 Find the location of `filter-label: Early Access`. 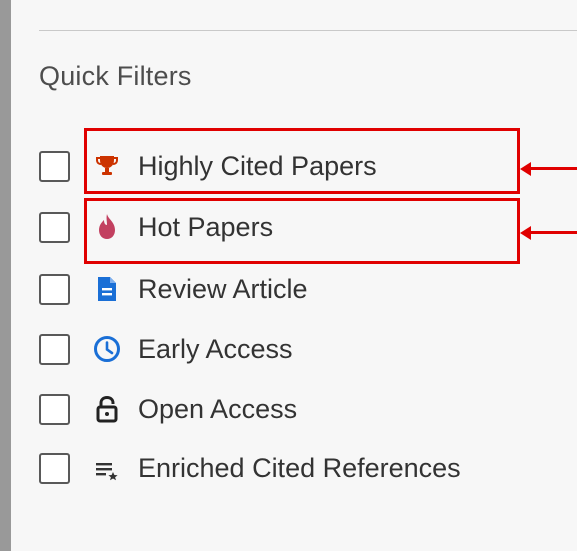

filter-label: Early Access is located at coordinates (215, 349).